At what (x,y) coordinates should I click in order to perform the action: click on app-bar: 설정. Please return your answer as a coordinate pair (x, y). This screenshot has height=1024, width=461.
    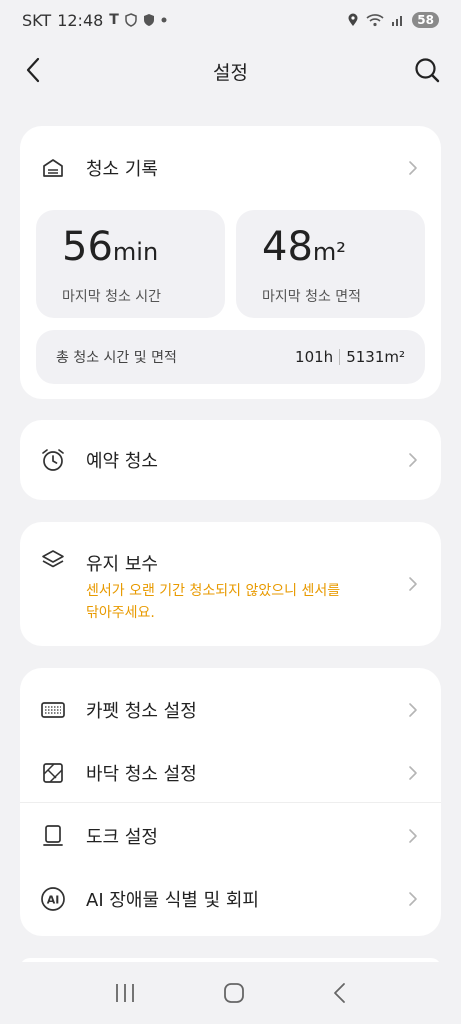
    Looking at the image, I should click on (230, 71).